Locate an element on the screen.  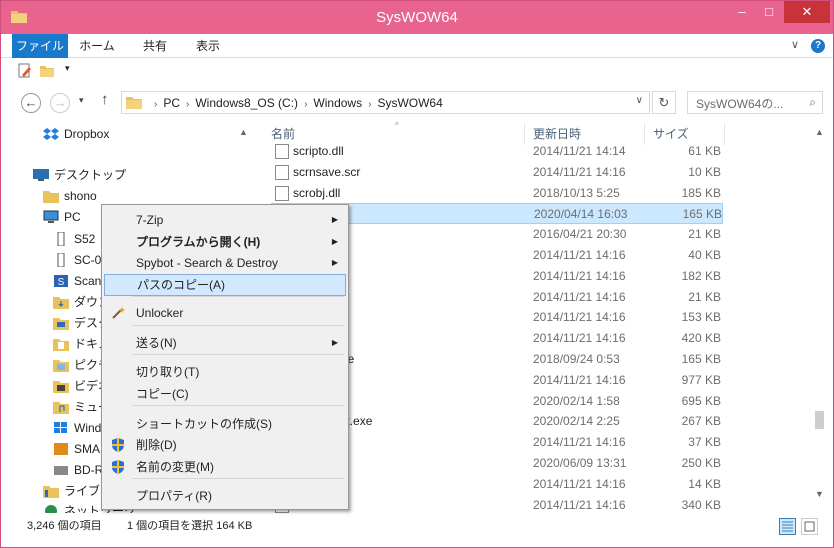
ribbon-collapse-button: ∨ is located at coordinates (795, 44).